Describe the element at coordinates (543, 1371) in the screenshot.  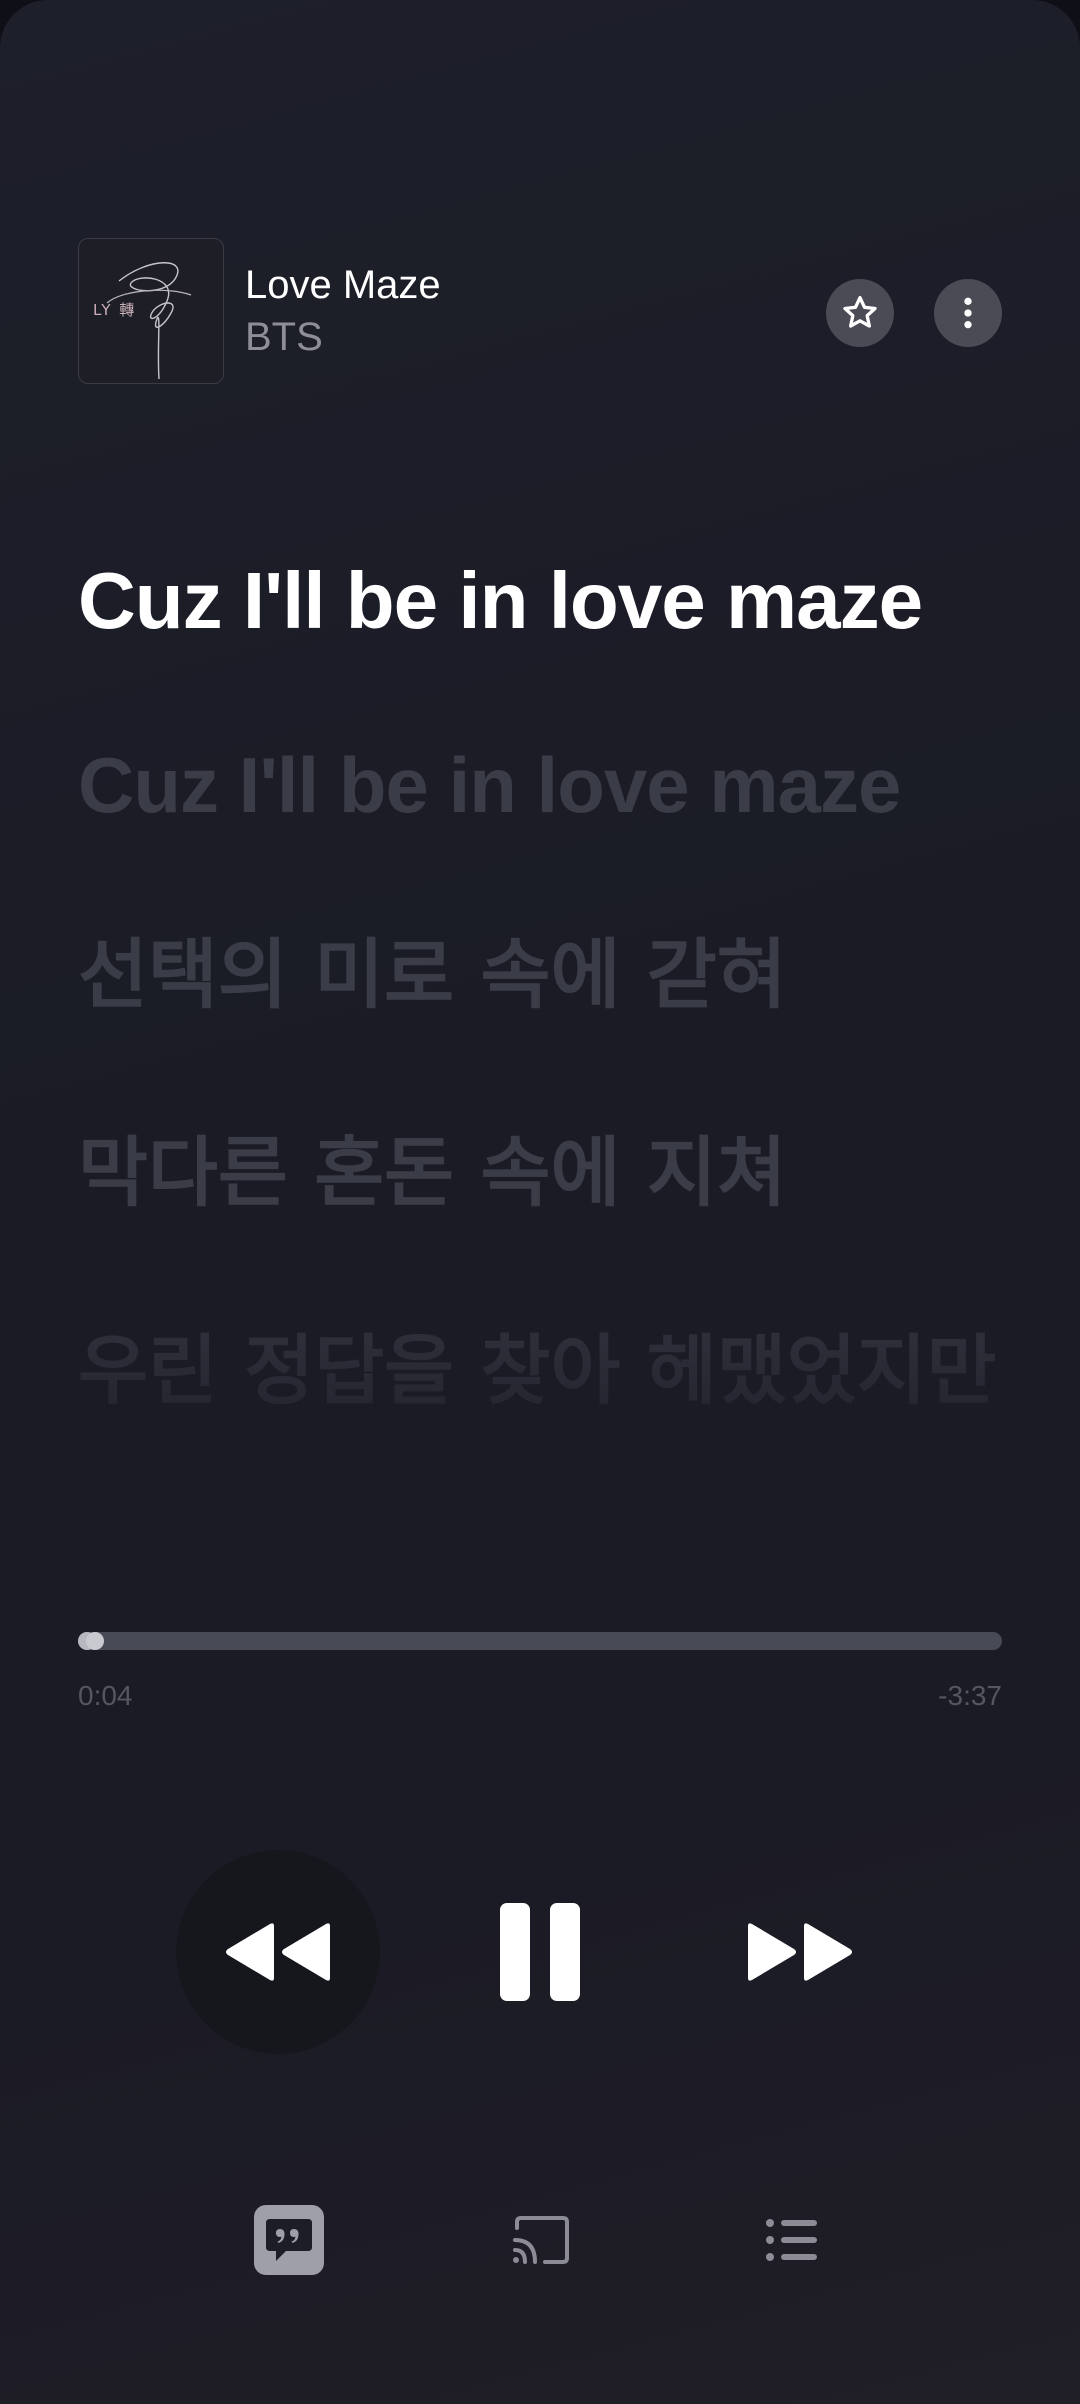
I see `lyric-line: 우린 정답을 찾아 헤맸었지만` at that location.